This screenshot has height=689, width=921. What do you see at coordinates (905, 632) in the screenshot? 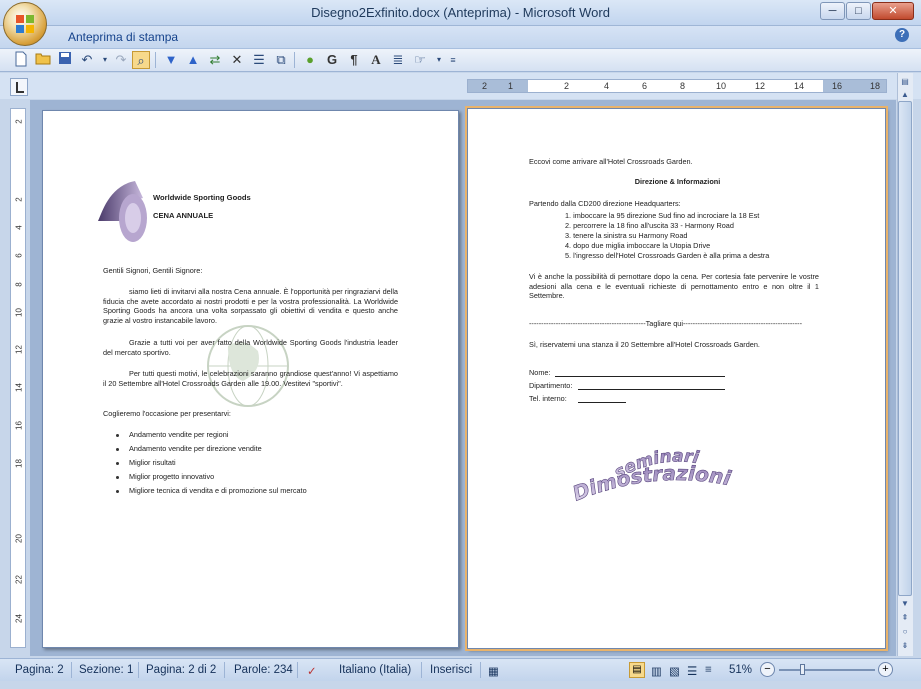
I see `browse-object-icon: ○` at bounding box center [905, 632].